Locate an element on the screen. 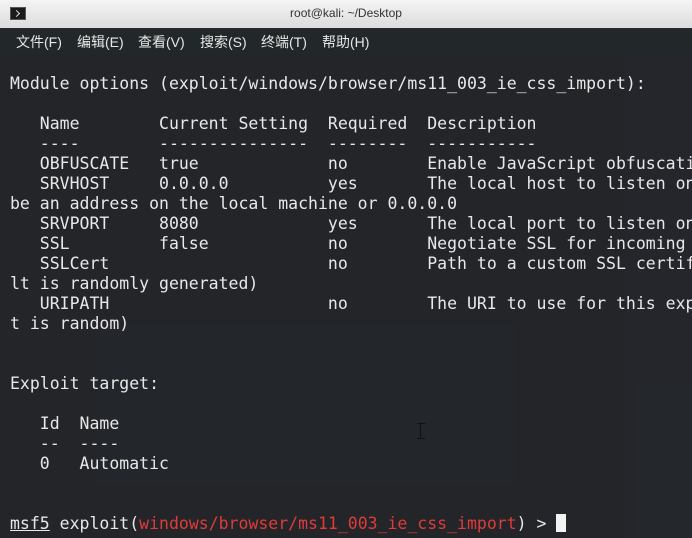 This screenshot has width=692, height=538. prompt-suffix: ) > is located at coordinates (536, 523).